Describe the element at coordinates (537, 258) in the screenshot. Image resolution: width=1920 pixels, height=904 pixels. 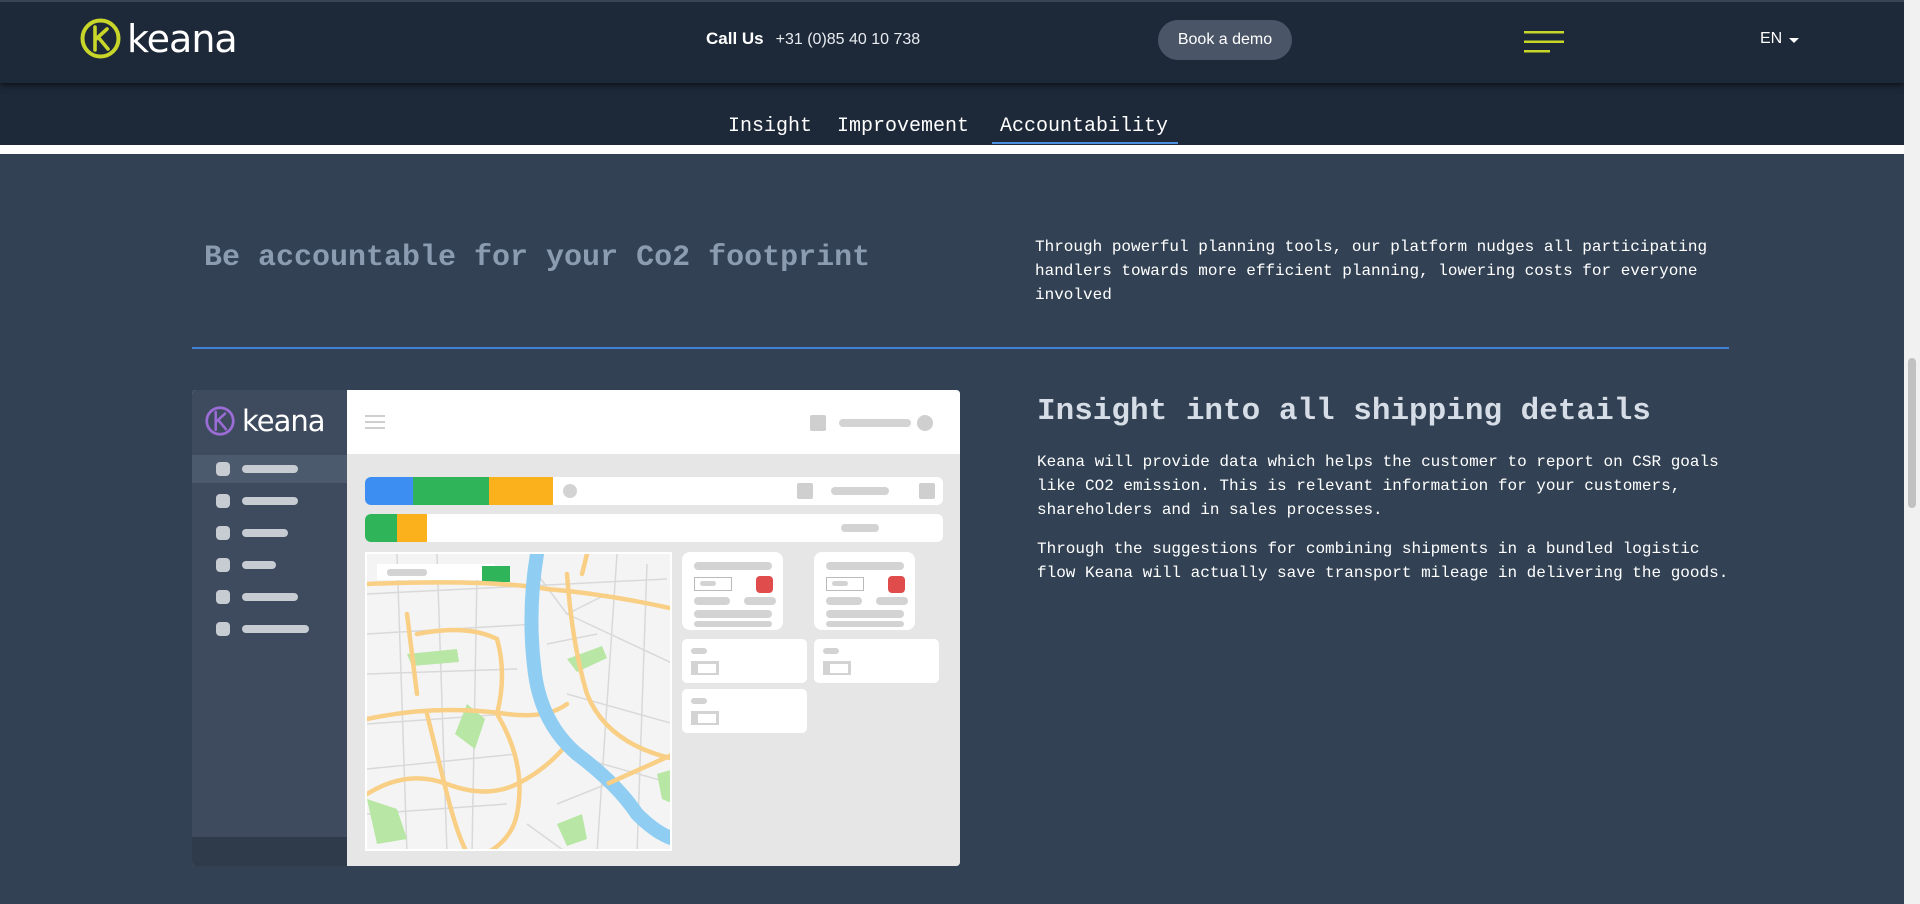
I see `section-title: Be accountable for your Co2 footprint` at that location.